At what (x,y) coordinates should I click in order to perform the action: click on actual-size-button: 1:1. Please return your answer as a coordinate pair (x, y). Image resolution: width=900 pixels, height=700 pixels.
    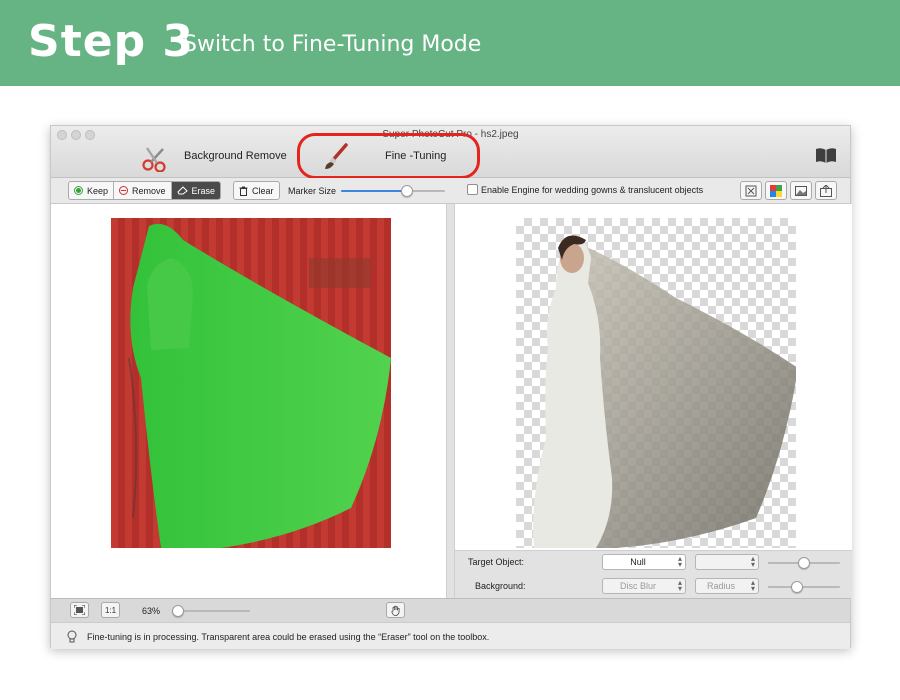
    Looking at the image, I should click on (110, 610).